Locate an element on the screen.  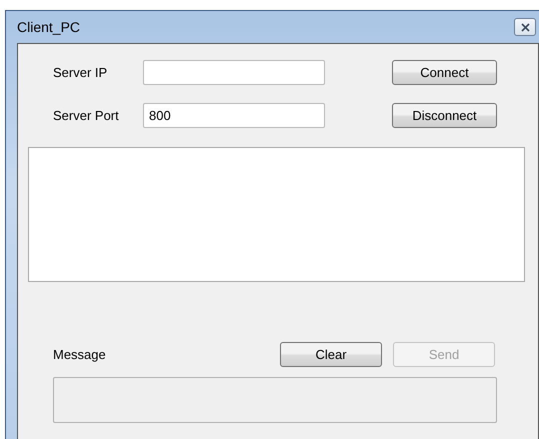
message-label: Message is located at coordinates (80, 355).